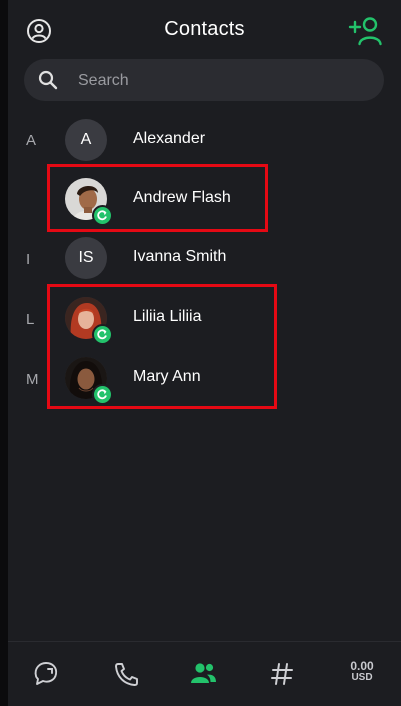 This screenshot has width=401, height=706. I want to click on avatar: IS, so click(86, 258).